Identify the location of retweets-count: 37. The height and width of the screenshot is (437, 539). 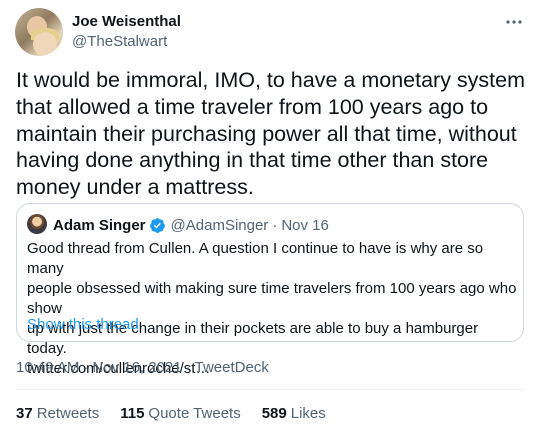
(24, 413).